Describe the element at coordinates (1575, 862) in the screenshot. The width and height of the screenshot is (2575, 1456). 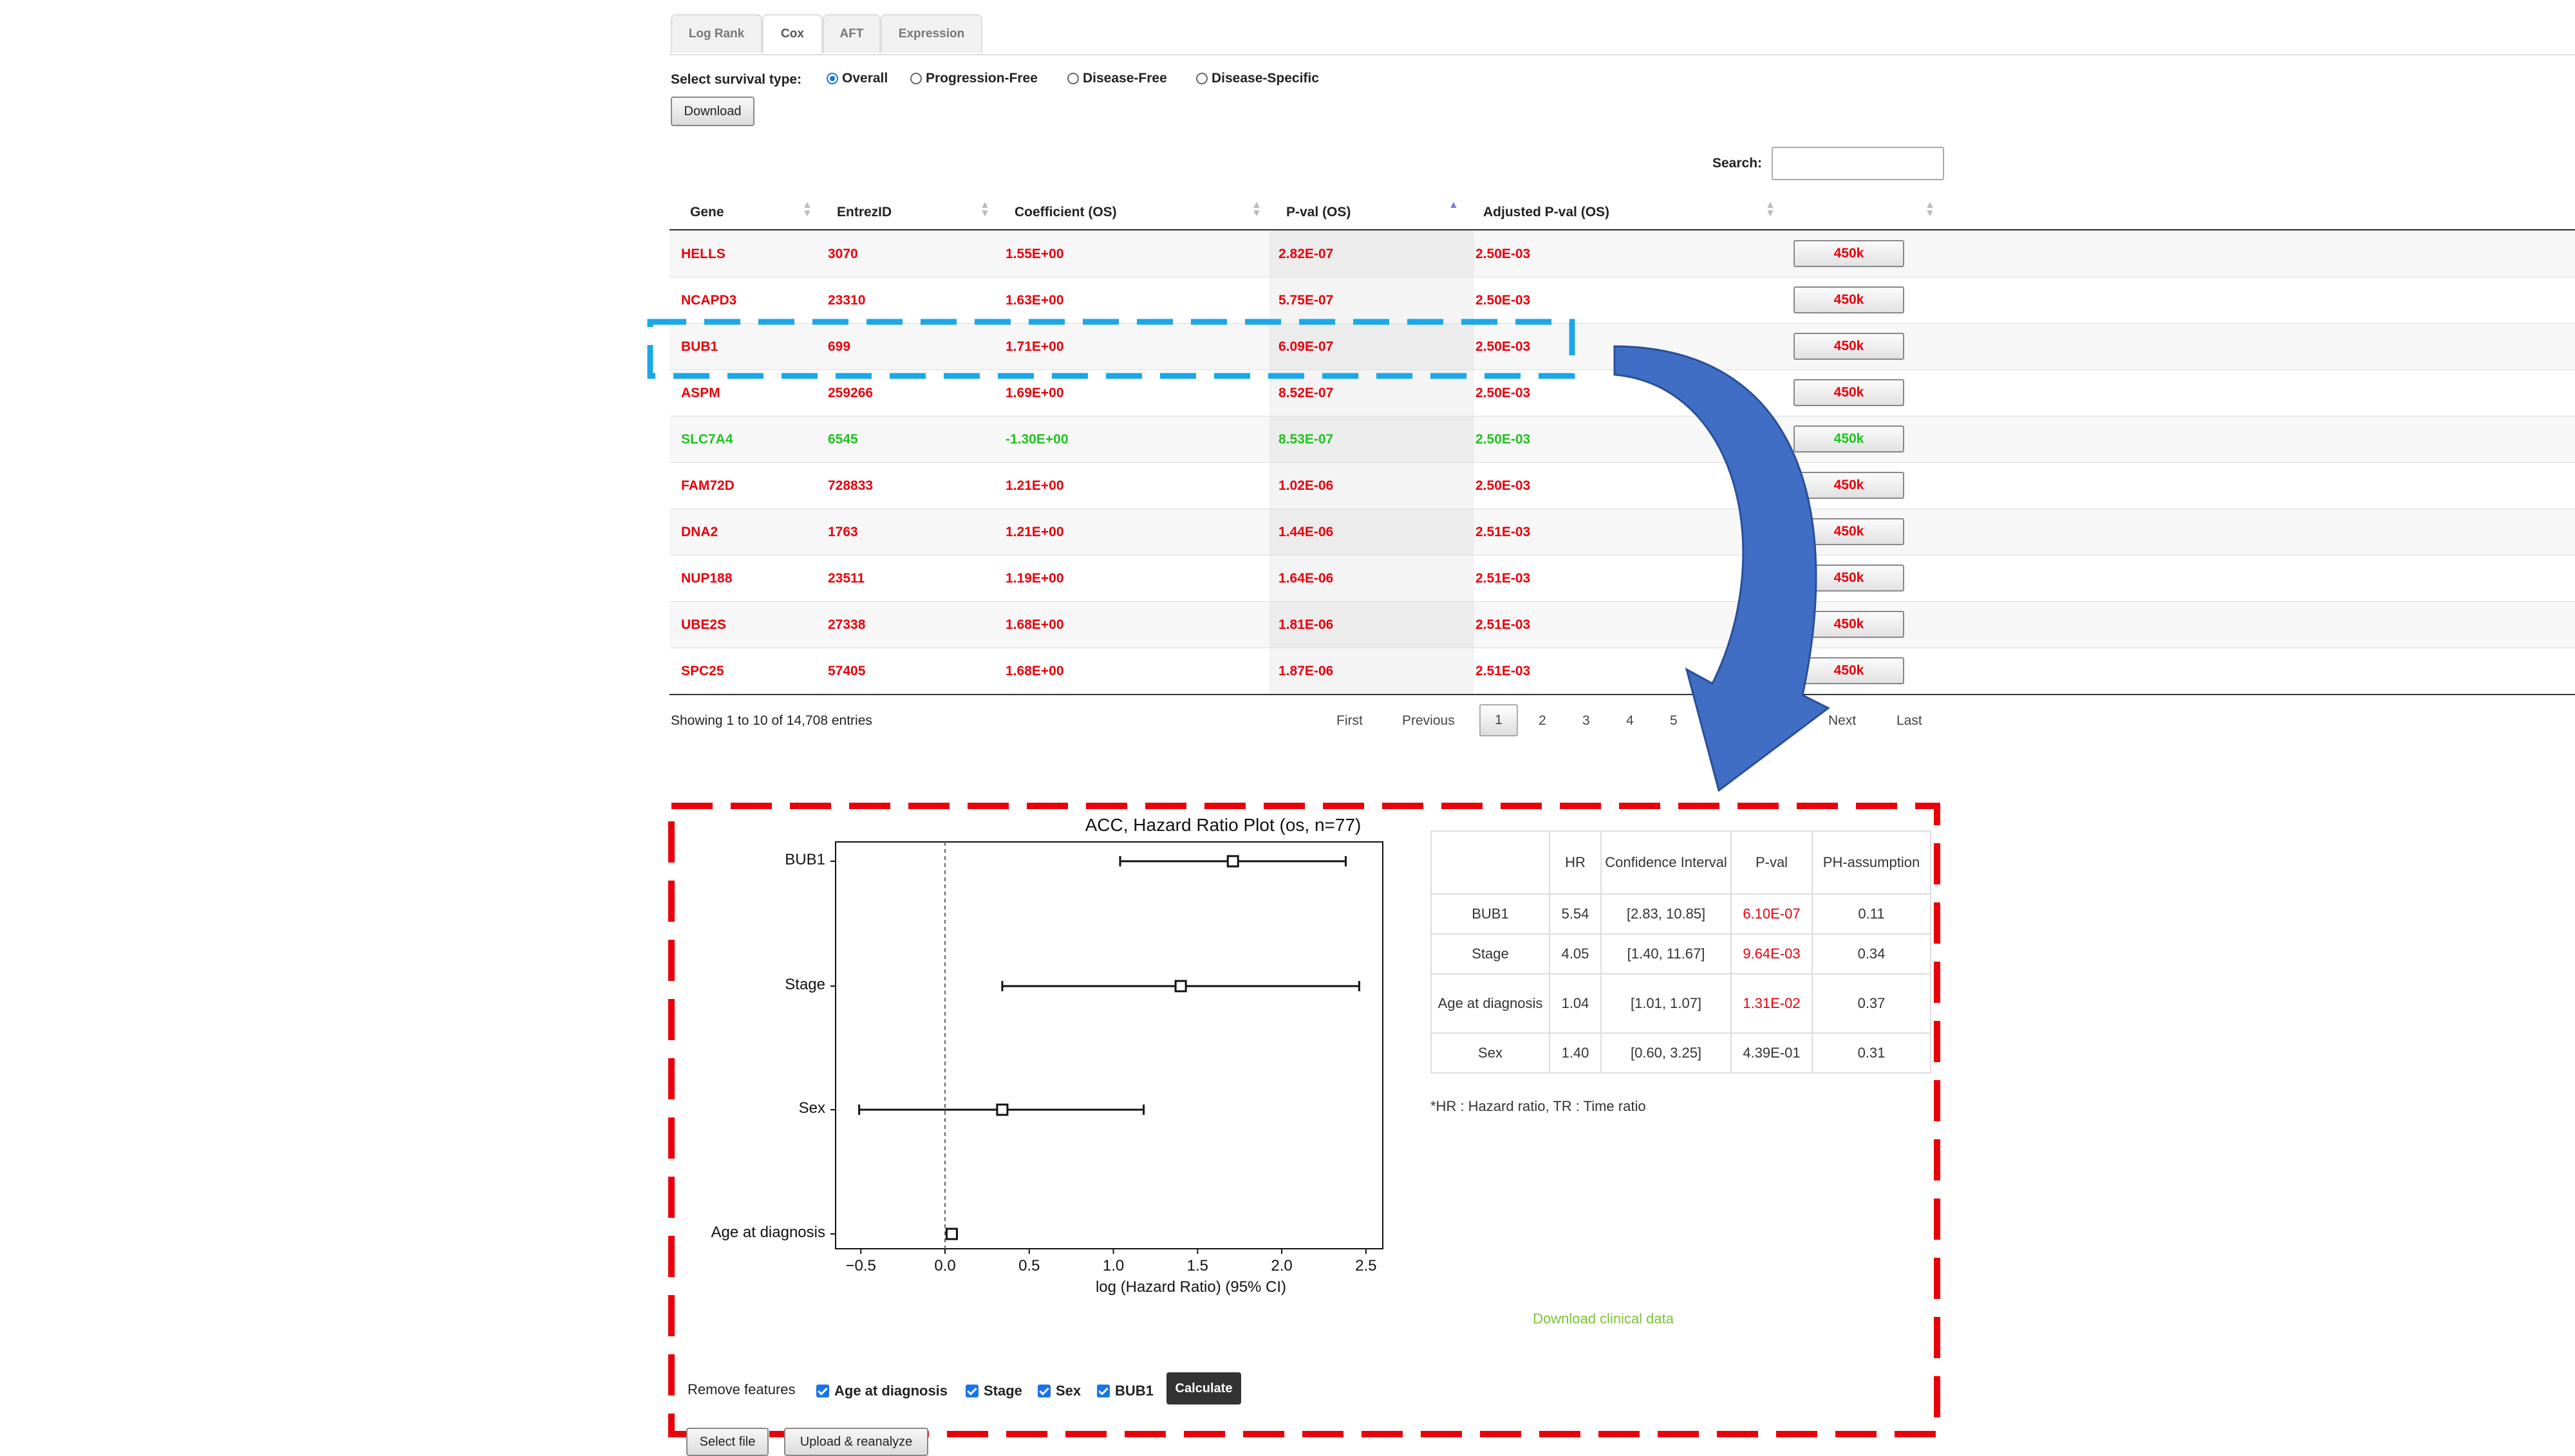
I see `hr-header-hr: HR` at that location.